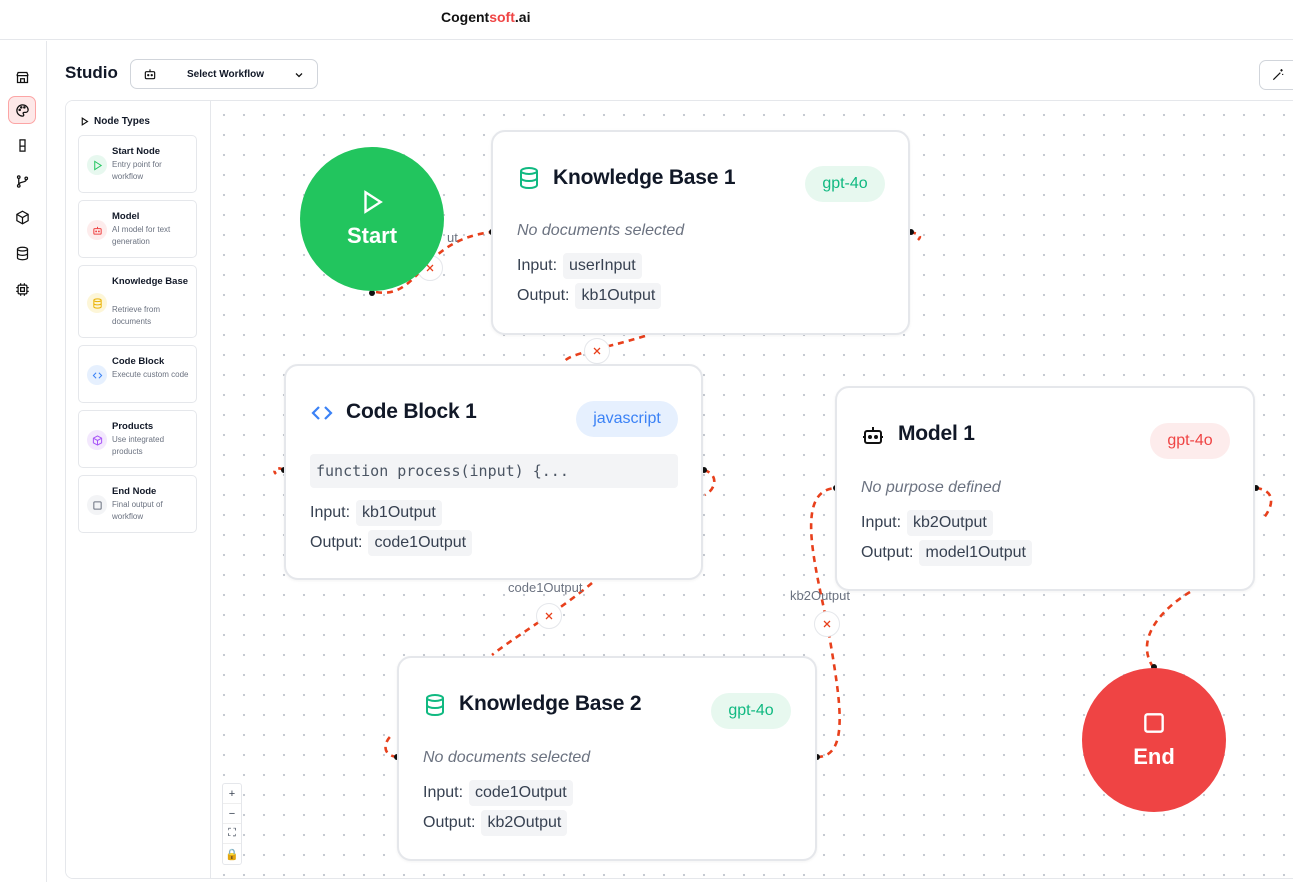 Image resolution: width=1293 pixels, height=882 pixels. What do you see at coordinates (411, 411) in the screenshot?
I see `node-title: Code Block 1` at bounding box center [411, 411].